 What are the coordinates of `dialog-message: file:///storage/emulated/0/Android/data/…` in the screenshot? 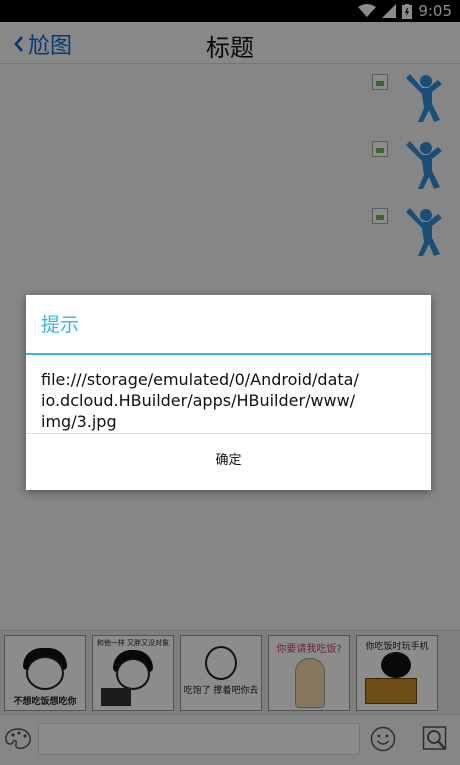 It's located at (228, 394).